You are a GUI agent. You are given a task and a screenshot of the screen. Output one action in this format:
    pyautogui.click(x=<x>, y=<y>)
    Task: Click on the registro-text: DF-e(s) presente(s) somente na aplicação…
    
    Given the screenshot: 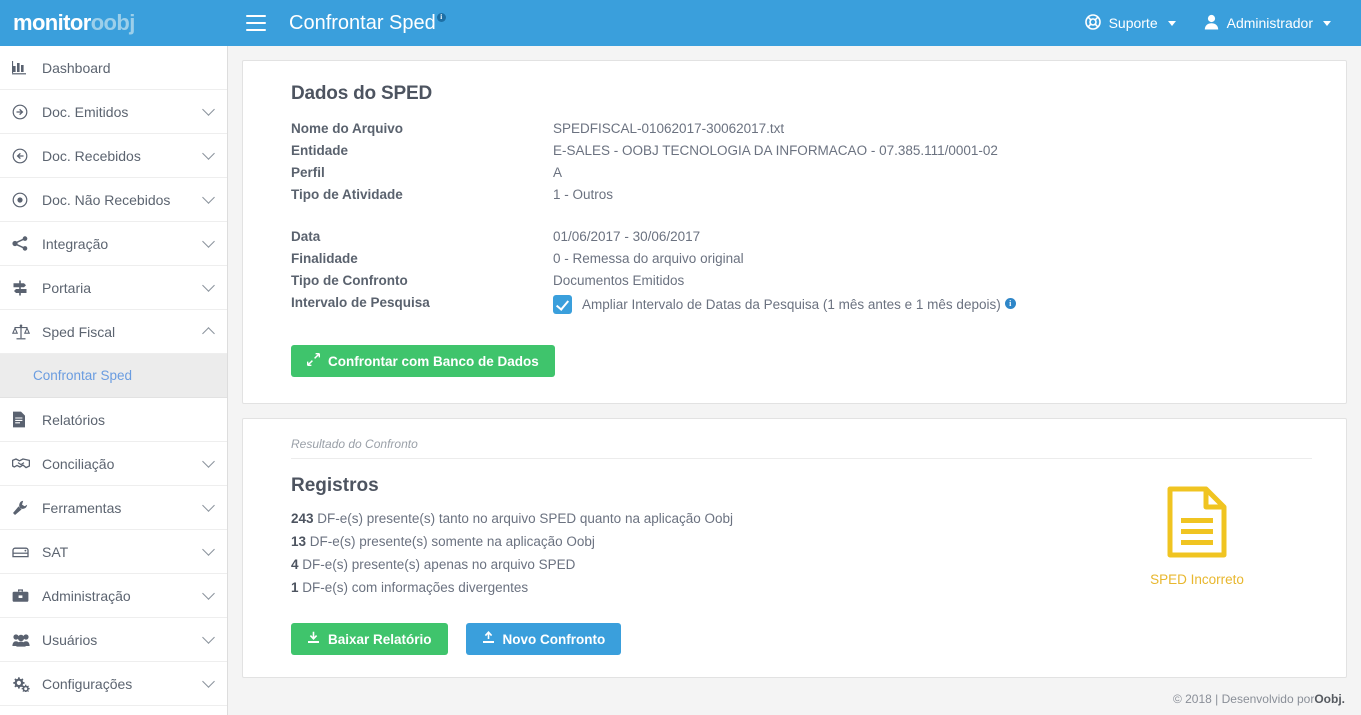 What is the action you would take?
    pyautogui.click(x=452, y=541)
    